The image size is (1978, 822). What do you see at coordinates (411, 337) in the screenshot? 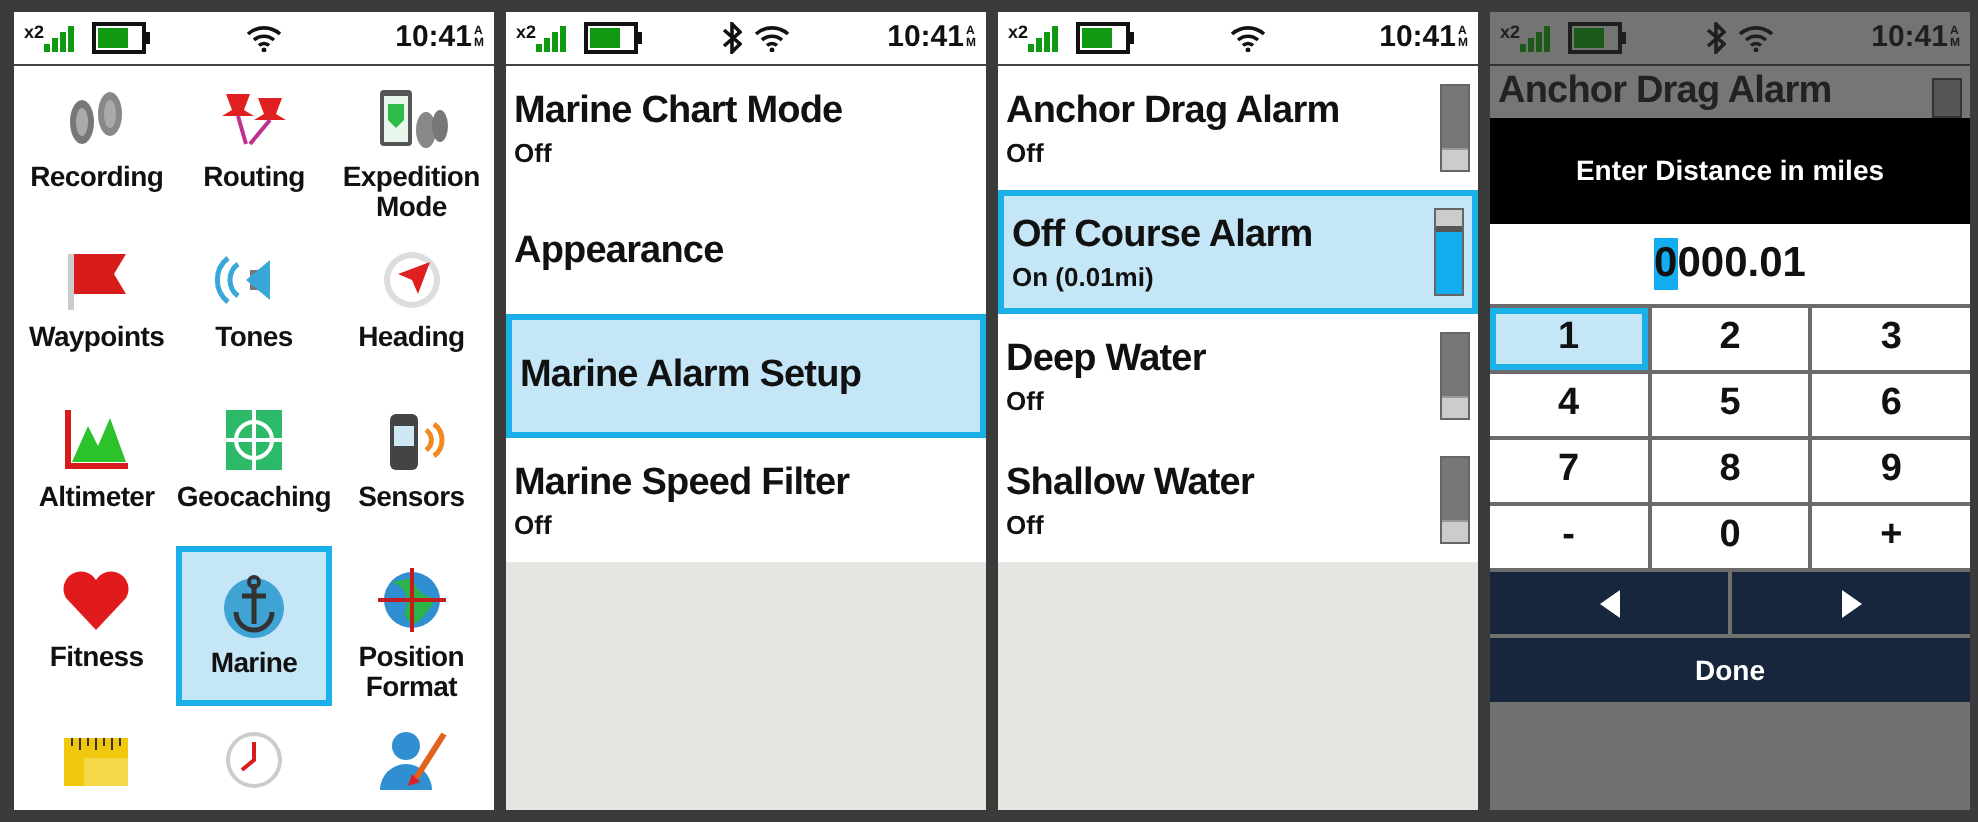
I see `menu-tile-label: Heading` at bounding box center [411, 337].